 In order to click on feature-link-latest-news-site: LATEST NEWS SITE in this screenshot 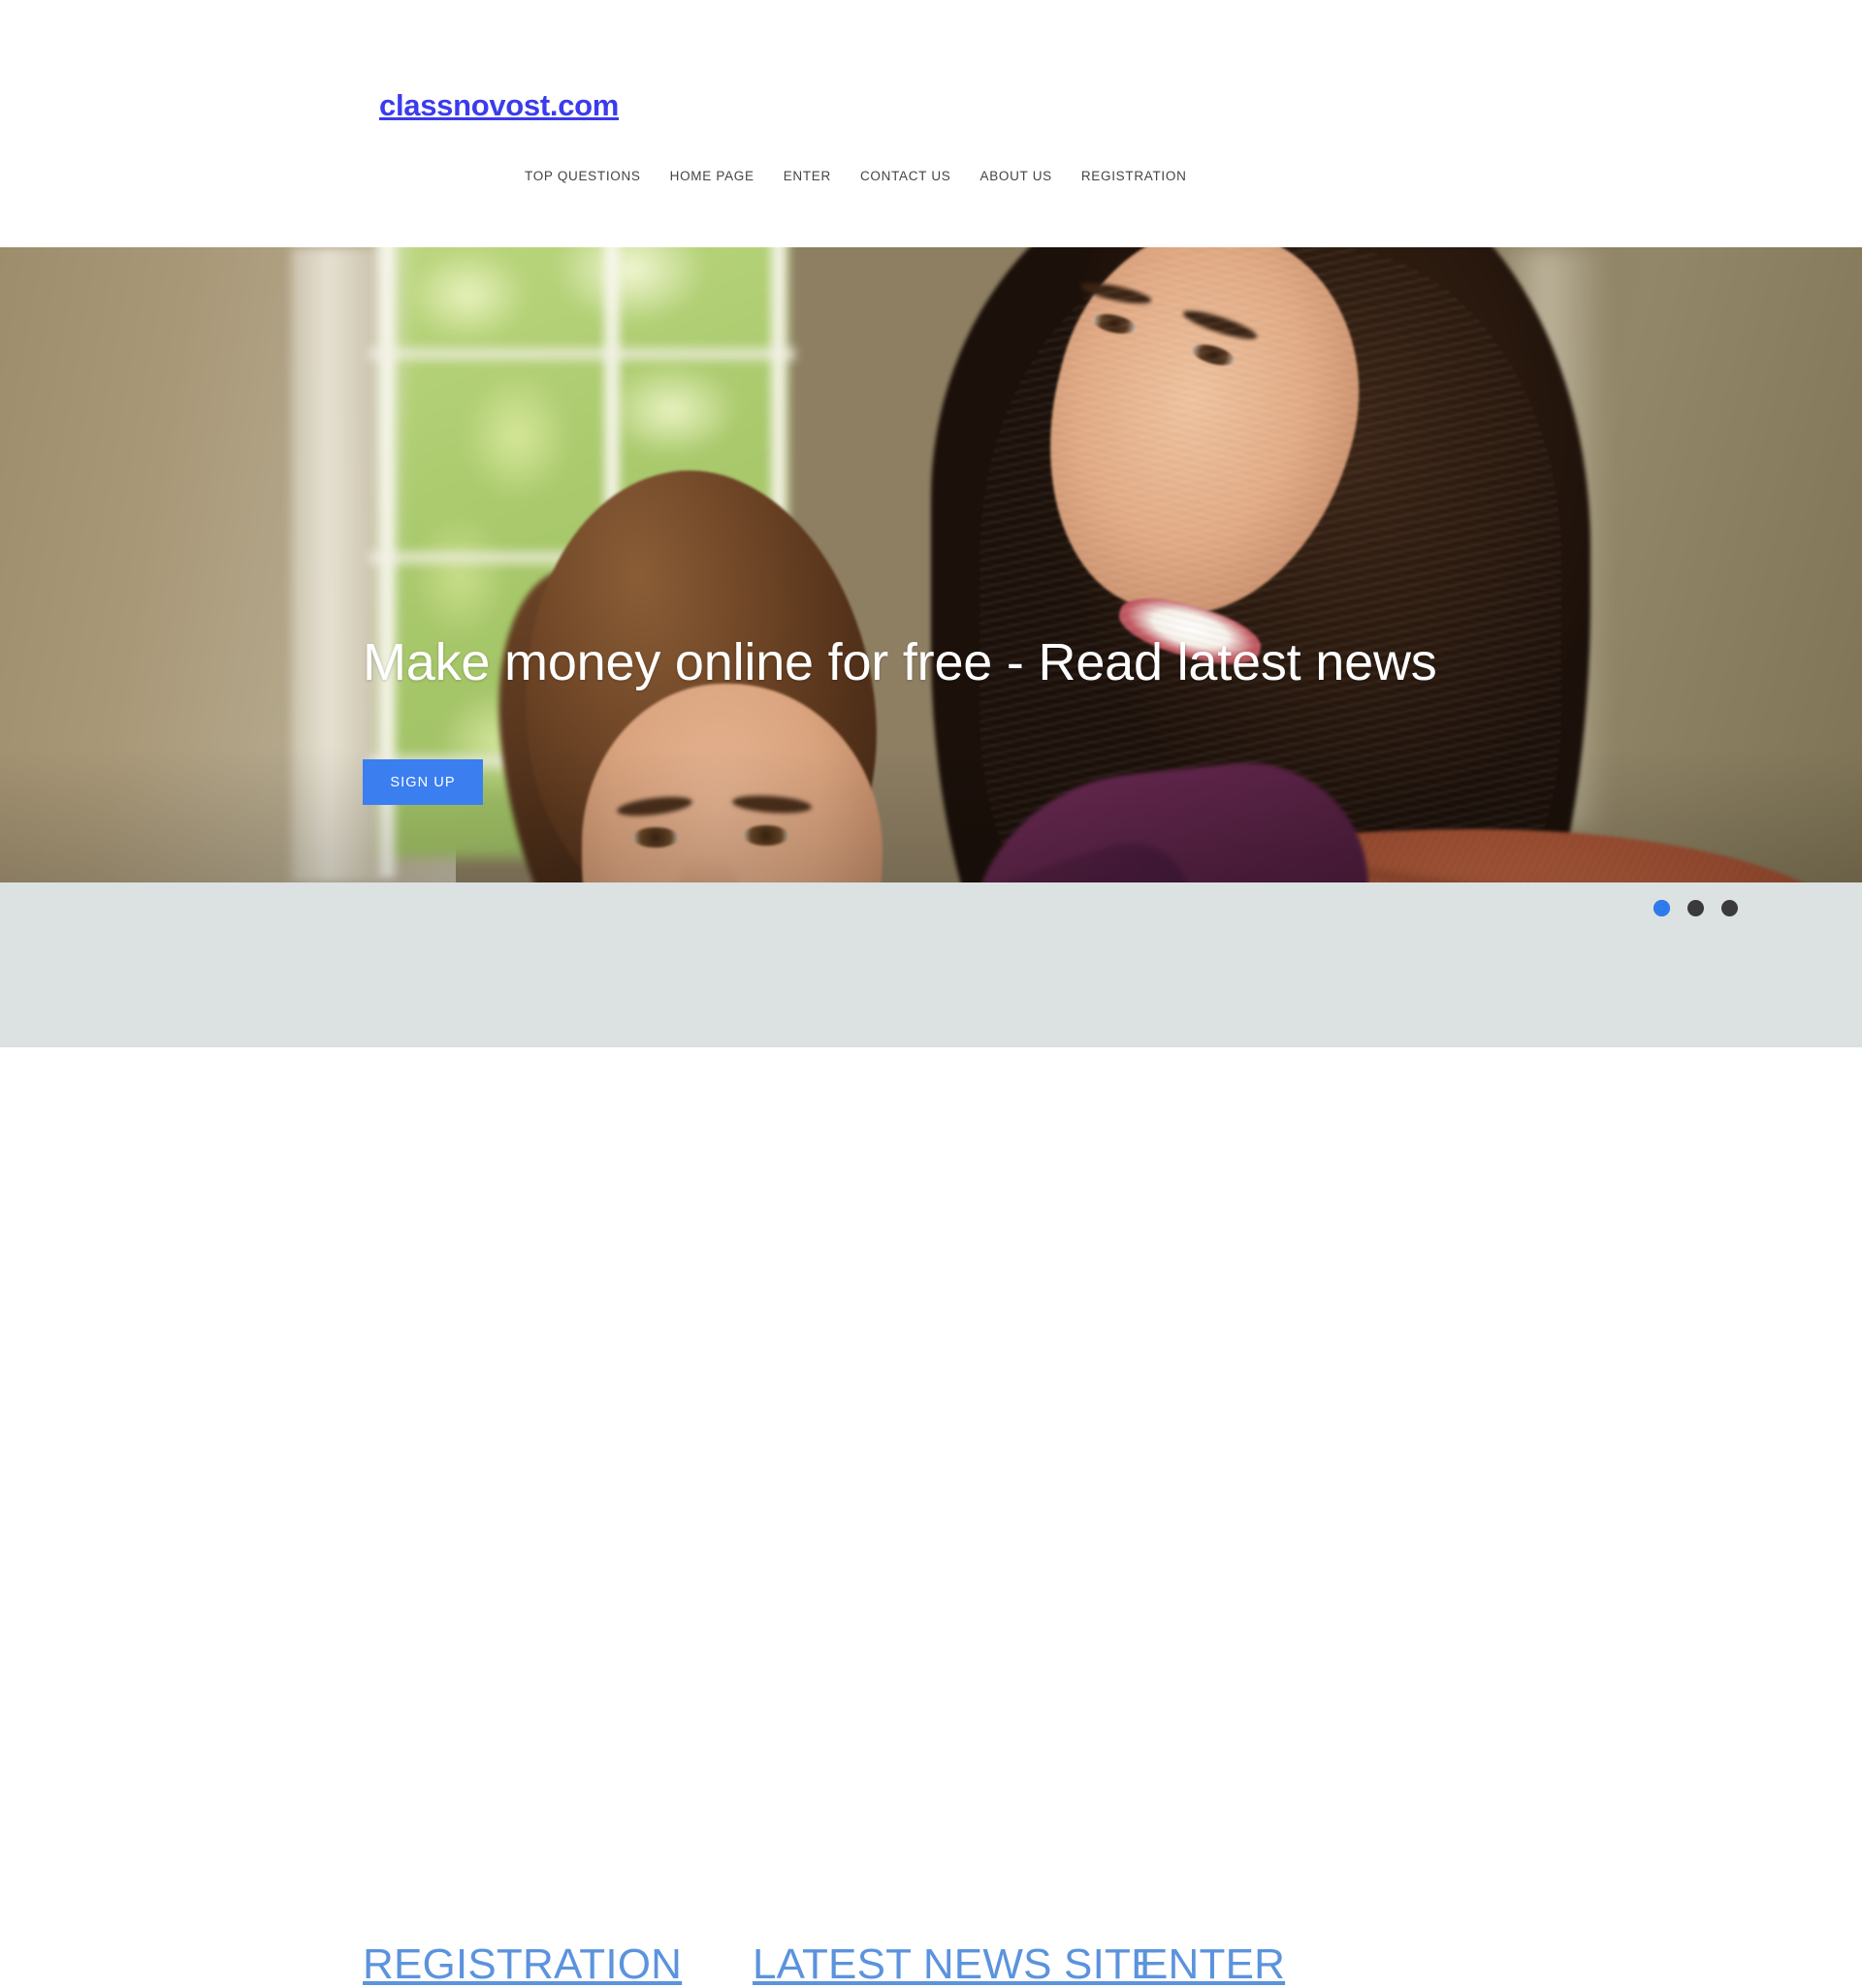, I will do `click(957, 1964)`.